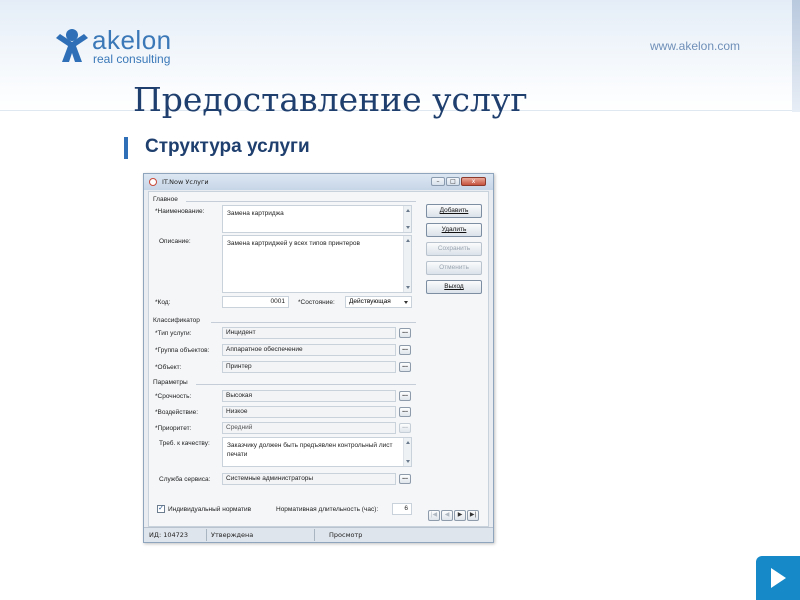  Describe the element at coordinates (184, 443) in the screenshot. I see `quality-req-label: Треб. к качеству:` at that location.